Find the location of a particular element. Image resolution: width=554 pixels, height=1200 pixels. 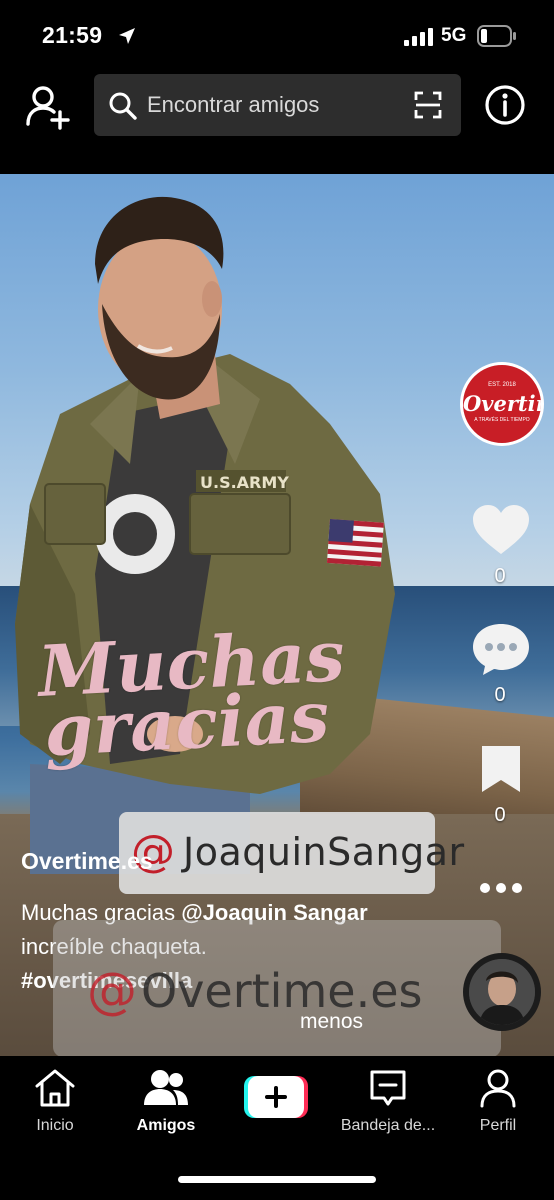

nav-item-perfil: Perfil is located at coordinates (498, 1101).